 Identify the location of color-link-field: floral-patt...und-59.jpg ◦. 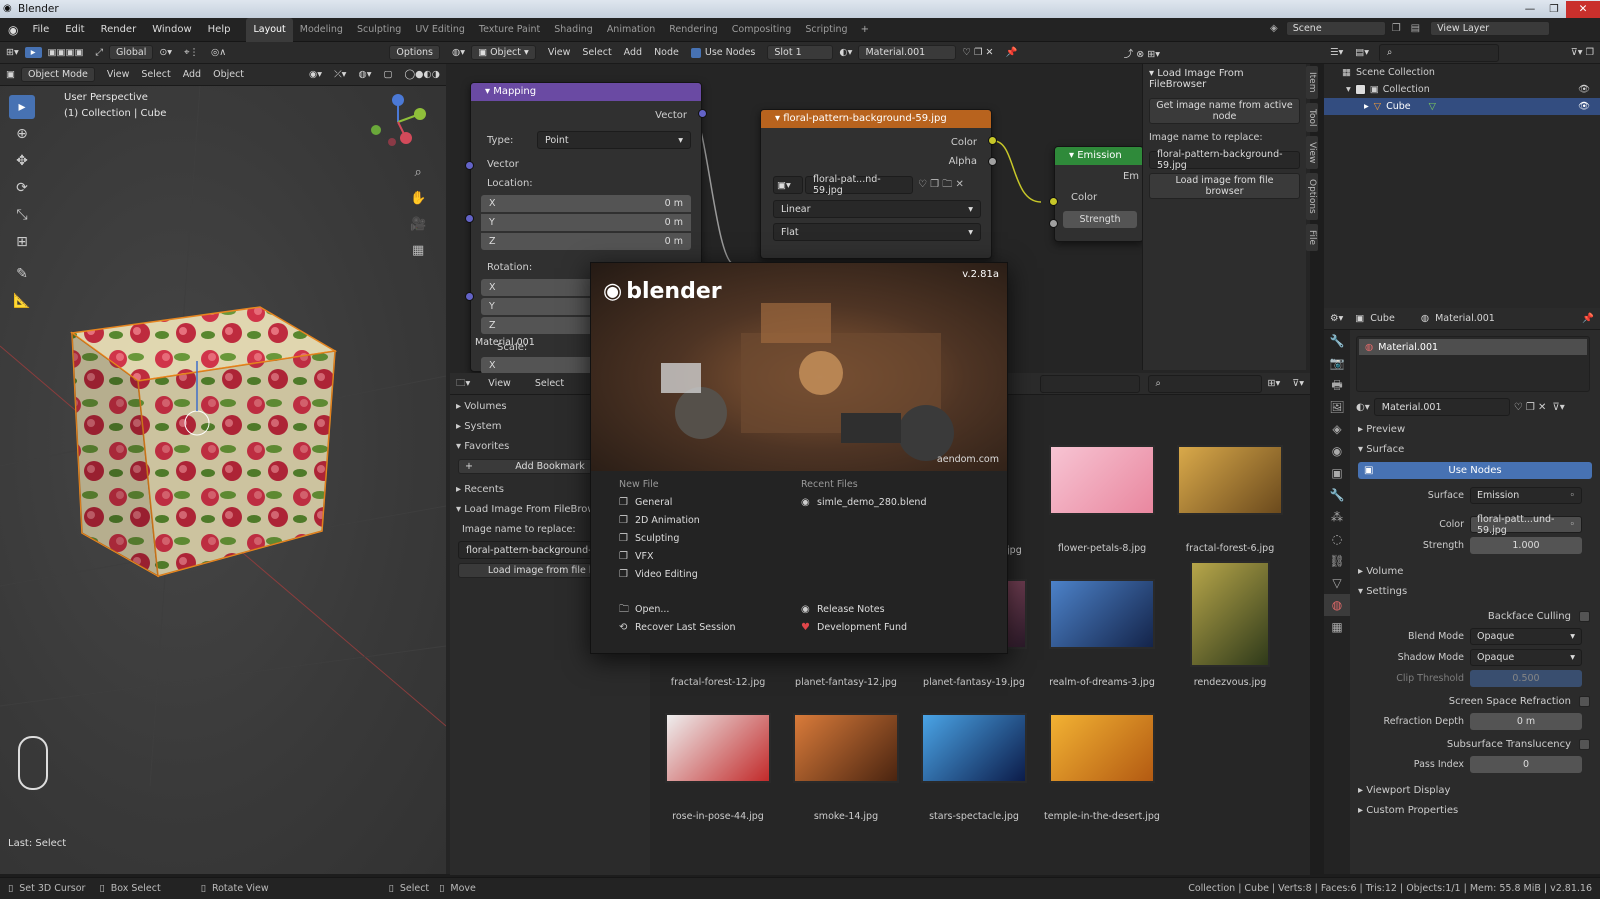
(1526, 525).